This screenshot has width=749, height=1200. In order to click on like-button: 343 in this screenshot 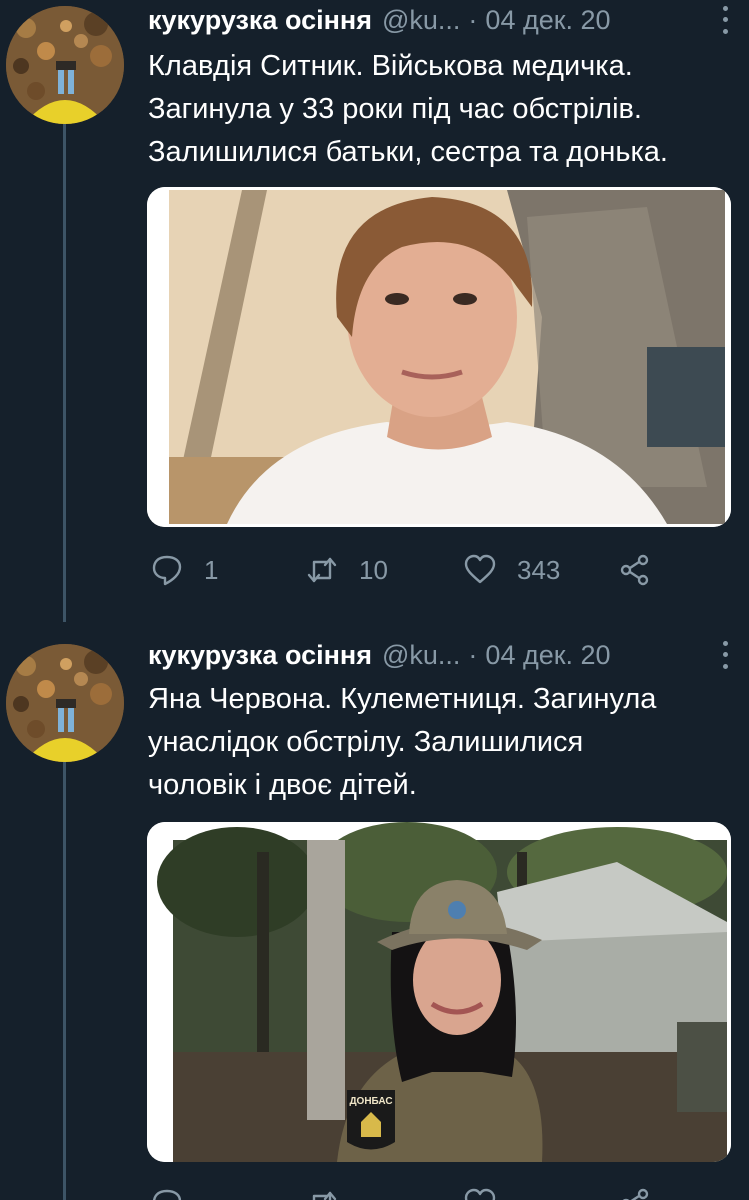, I will do `click(540, 570)`.